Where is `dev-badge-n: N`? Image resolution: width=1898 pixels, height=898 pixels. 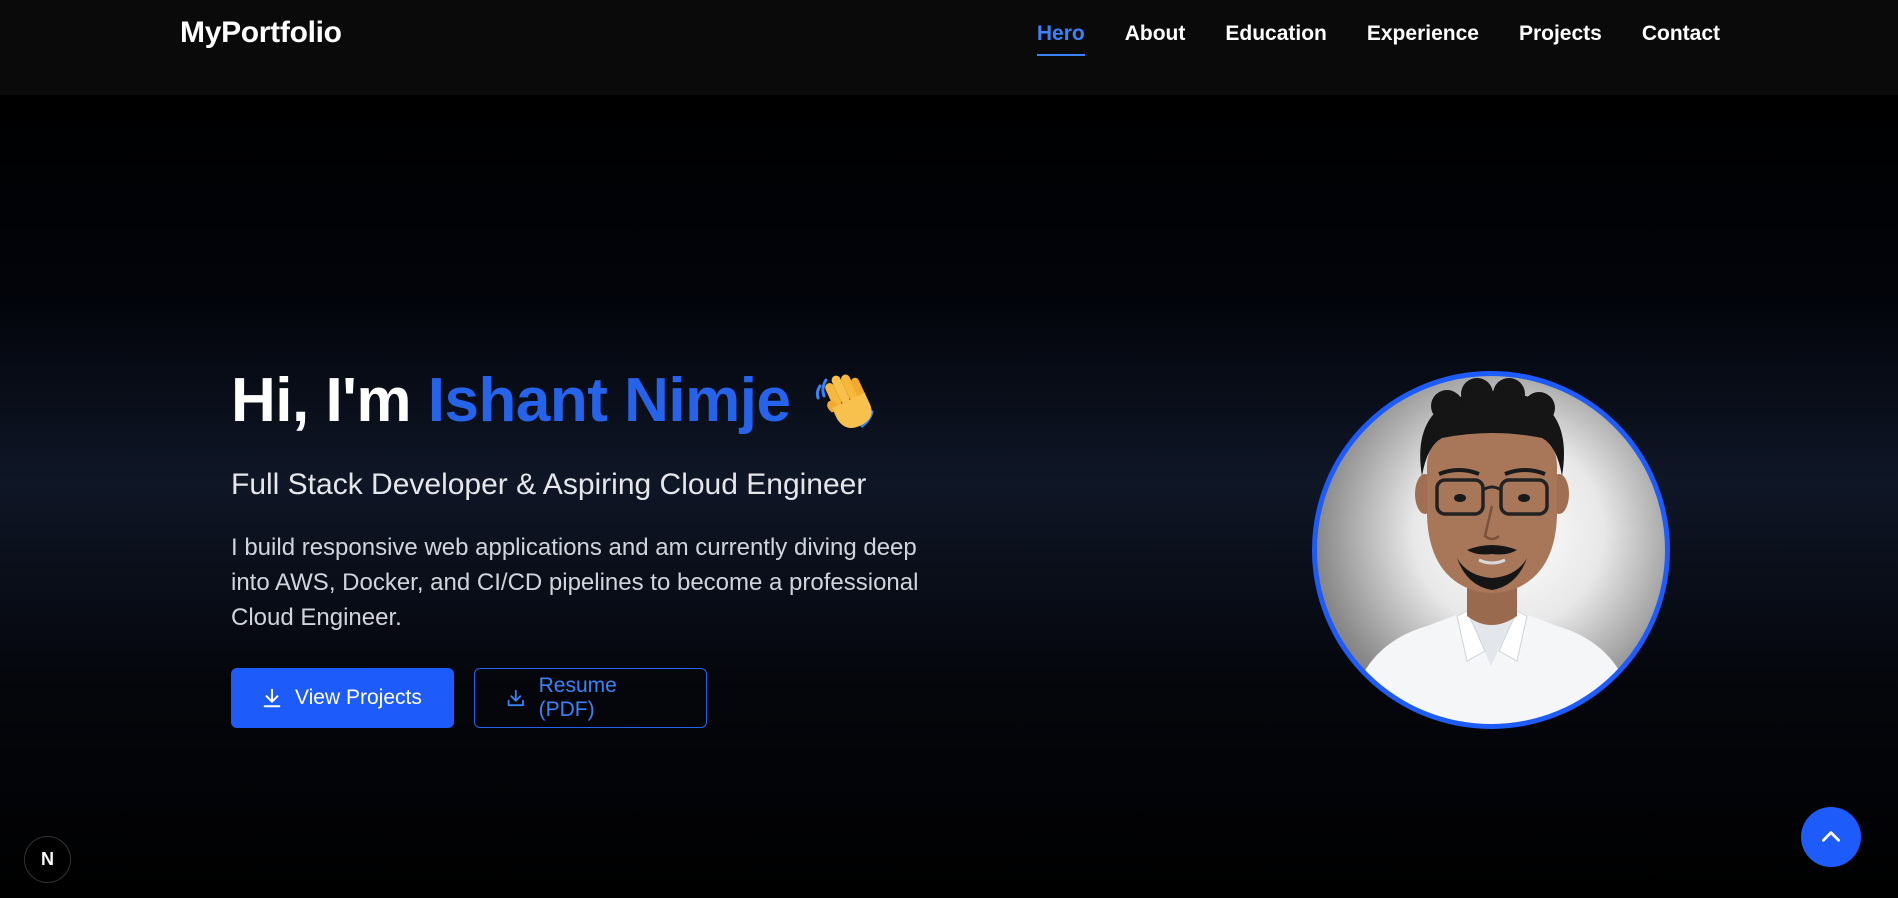
dev-badge-n: N is located at coordinates (47, 859).